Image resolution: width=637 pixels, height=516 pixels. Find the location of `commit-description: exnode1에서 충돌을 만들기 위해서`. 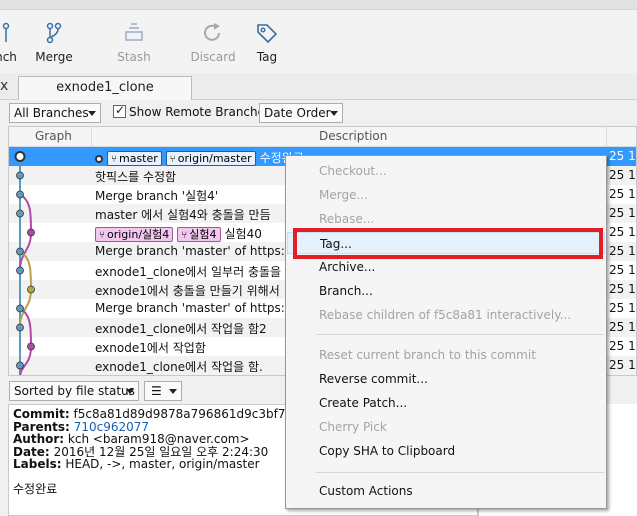

commit-description: exnode1에서 충돌을 만들기 위해서 is located at coordinates (187, 290).